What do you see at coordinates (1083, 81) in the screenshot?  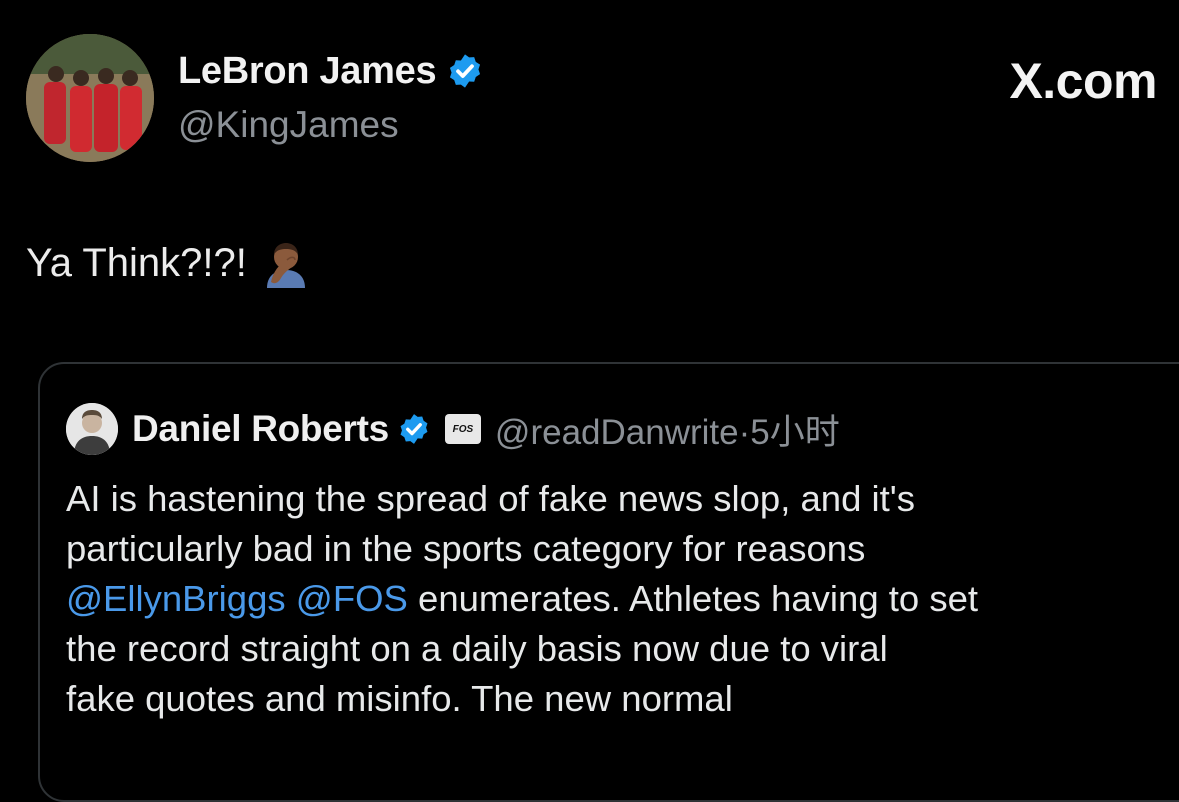 I see `x-logo-text: X.com` at bounding box center [1083, 81].